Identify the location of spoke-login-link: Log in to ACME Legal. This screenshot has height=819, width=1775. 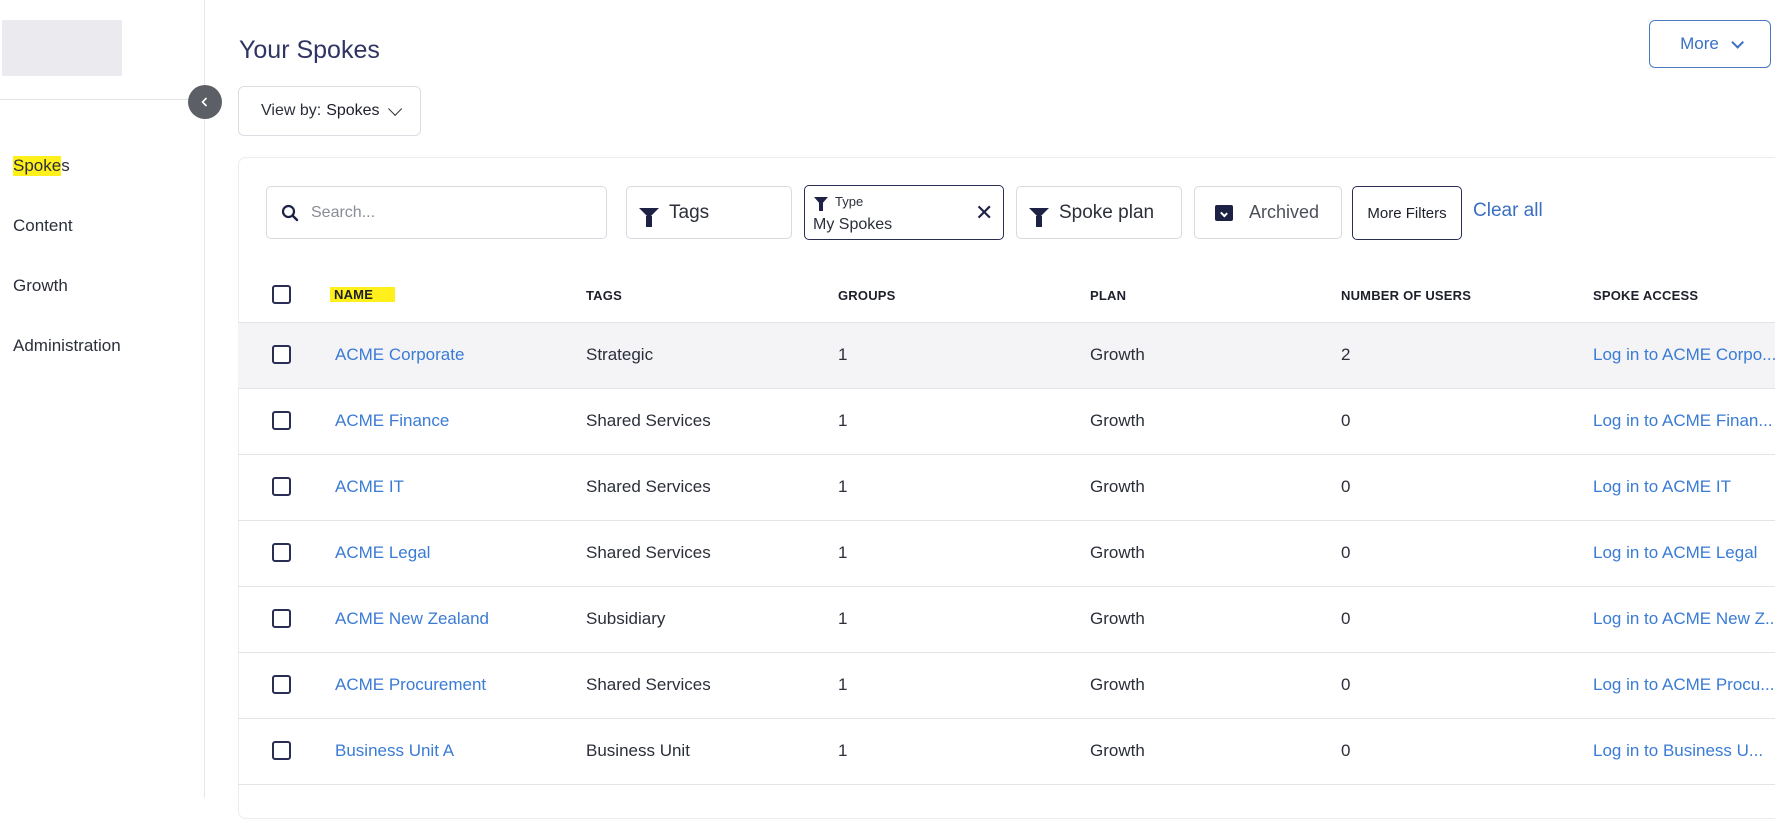
(1675, 553).